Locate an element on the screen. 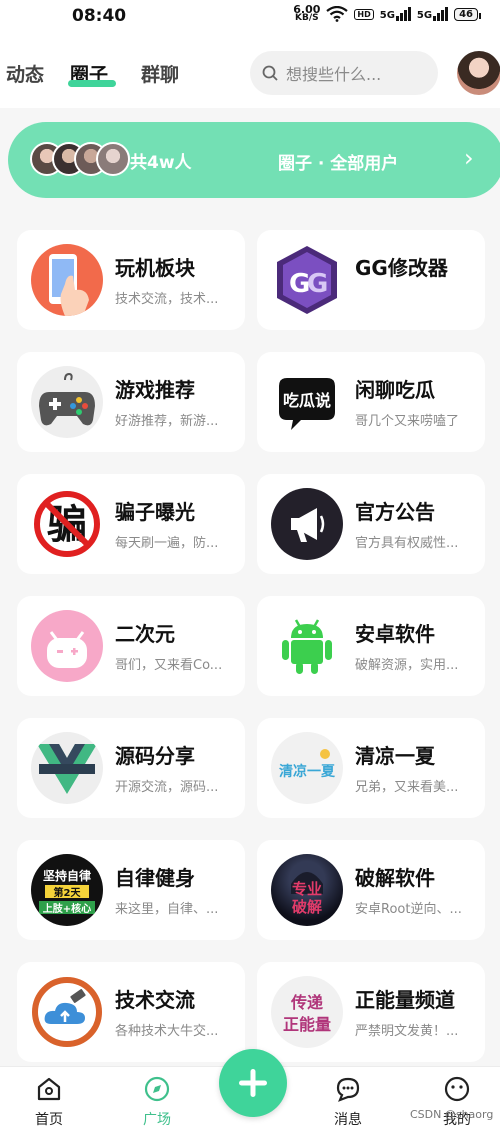 The image size is (500, 1133). circle-card-gg: G G GG修改器 is located at coordinates (371, 280).